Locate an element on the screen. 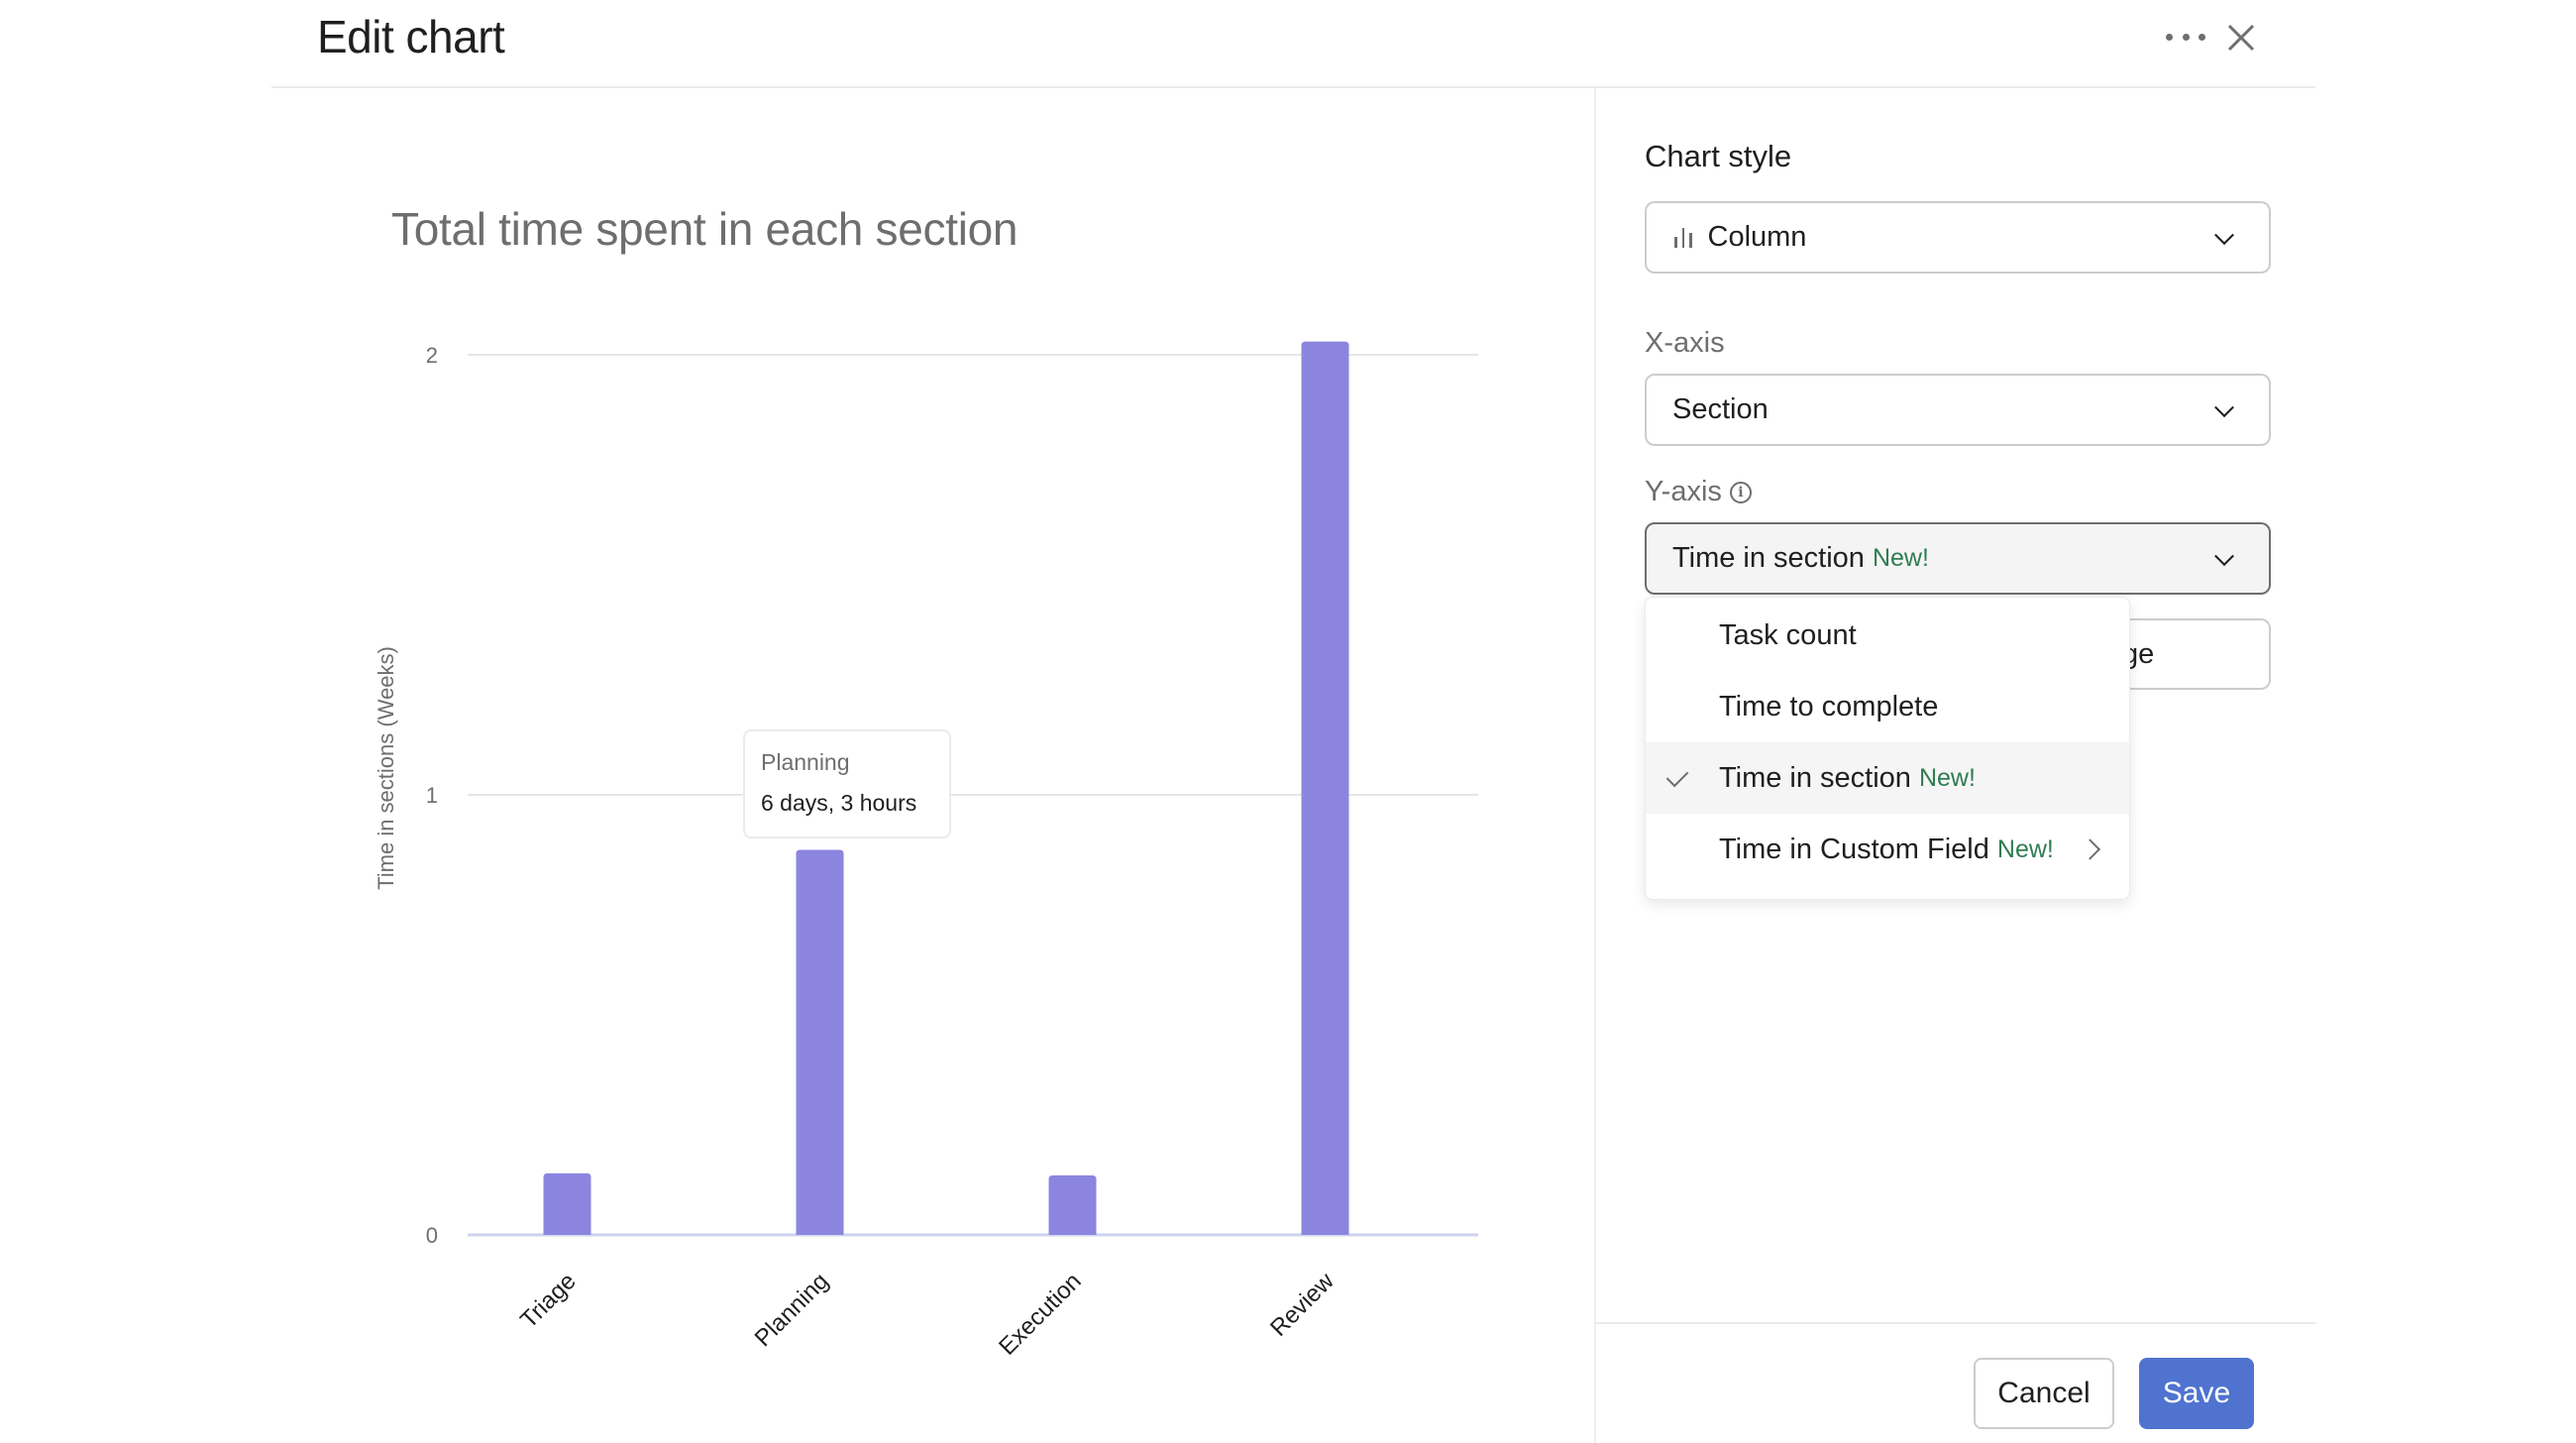 The height and width of the screenshot is (1443, 2576). tooltip-value: 6 days, 3 hours is located at coordinates (839, 803).